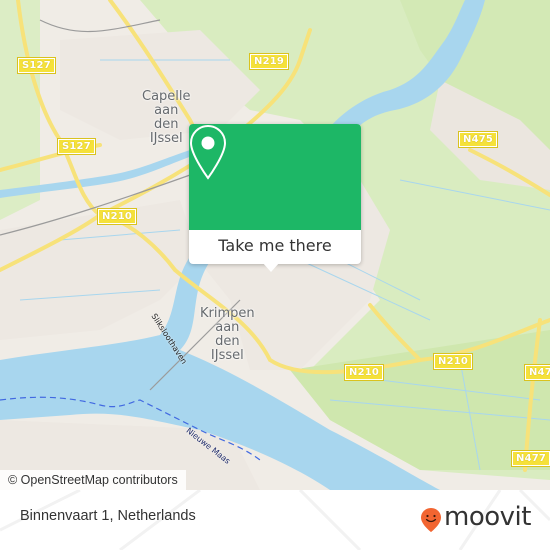 Image resolution: width=550 pixels, height=550 pixels. Describe the element at coordinates (431, 520) in the screenshot. I see `moovit-pin-icon` at that location.